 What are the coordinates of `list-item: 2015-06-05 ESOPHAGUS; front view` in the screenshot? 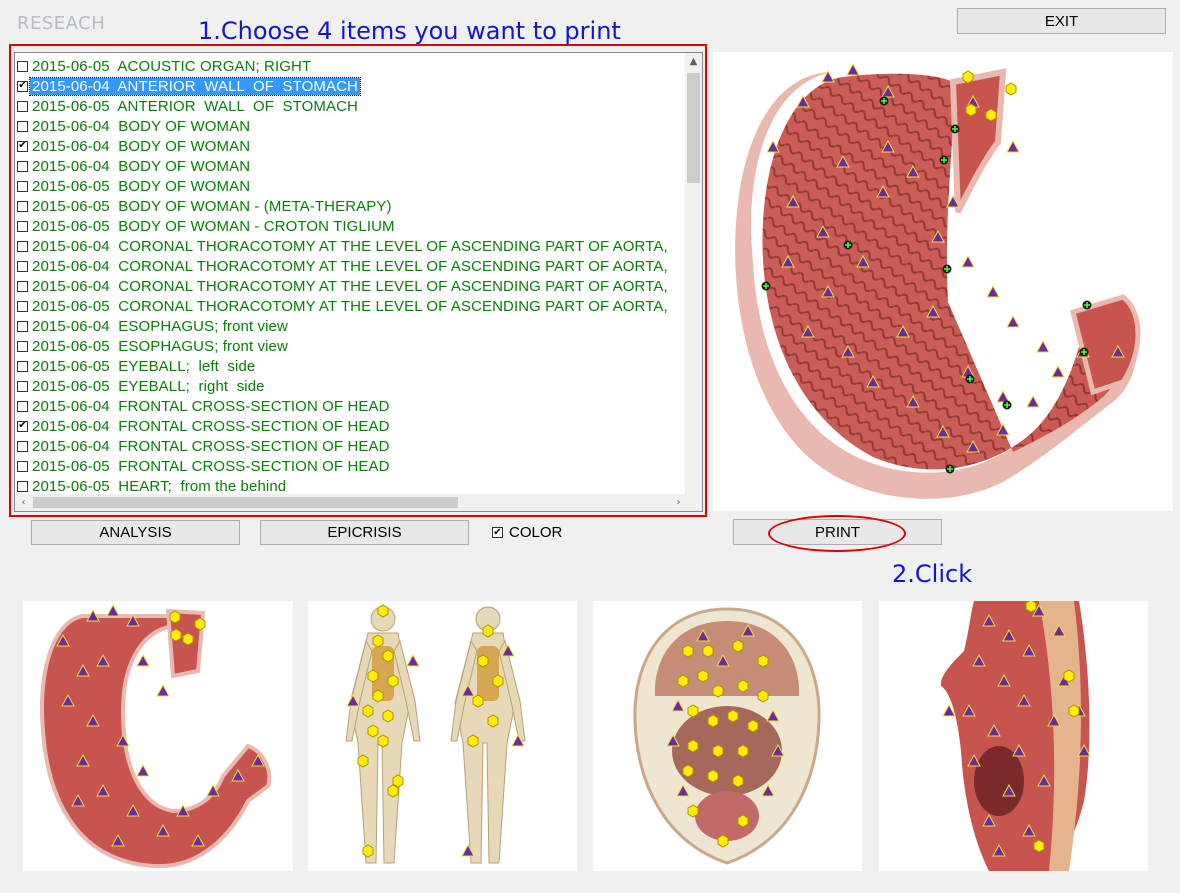 It's located at (352, 346).